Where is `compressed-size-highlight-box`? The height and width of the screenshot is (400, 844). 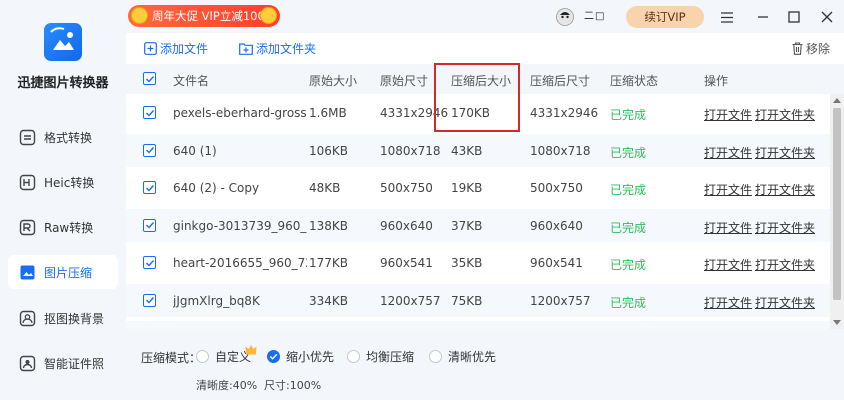 compressed-size-highlight-box is located at coordinates (477, 97).